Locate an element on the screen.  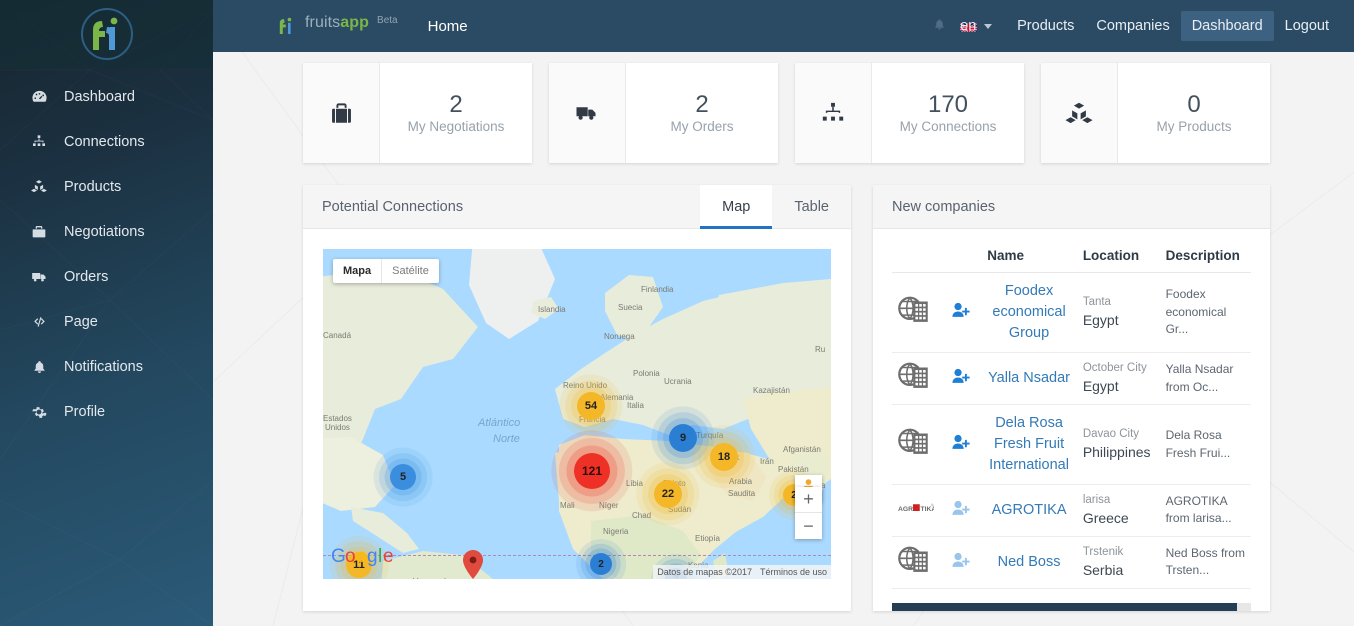
tab-table: Table is located at coordinates (811, 206).